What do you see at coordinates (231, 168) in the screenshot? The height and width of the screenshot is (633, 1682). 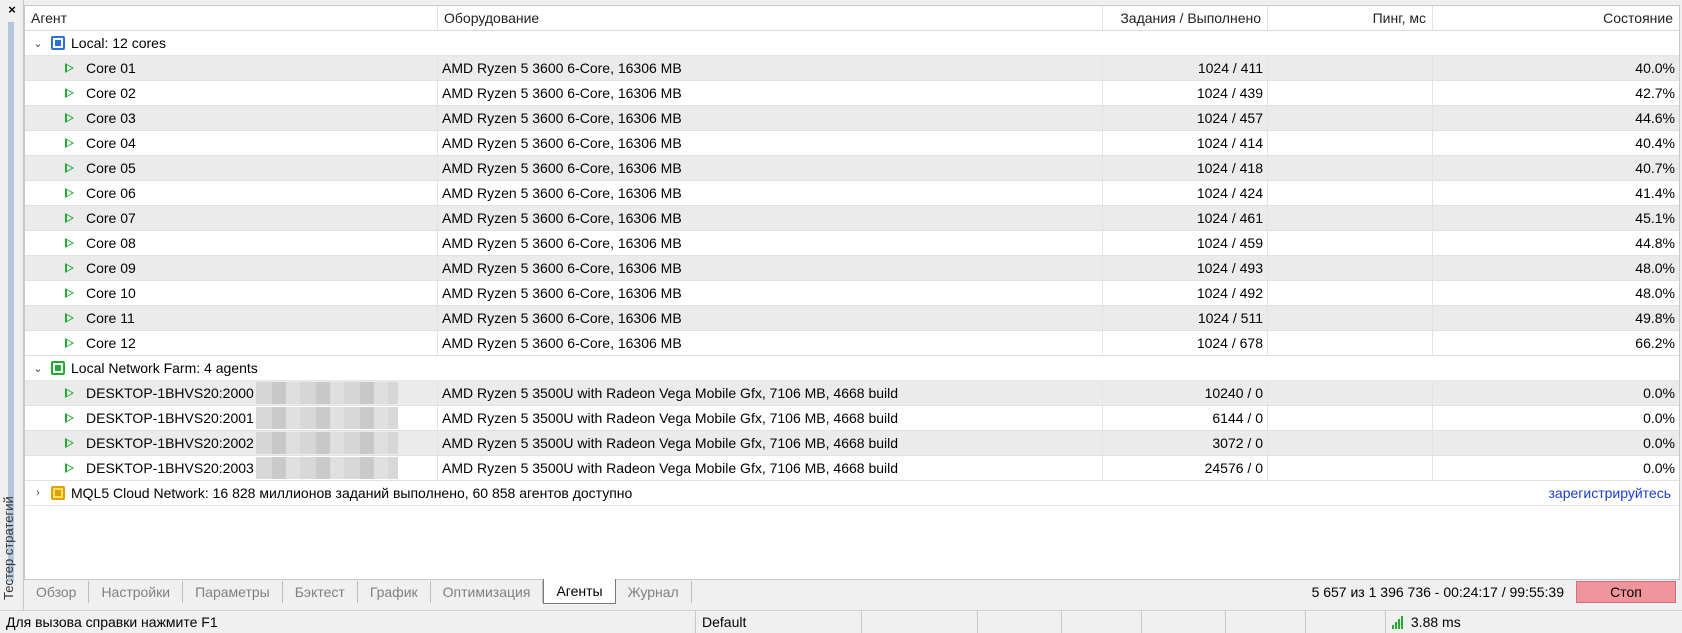 I see `agent-cell: Core 05` at bounding box center [231, 168].